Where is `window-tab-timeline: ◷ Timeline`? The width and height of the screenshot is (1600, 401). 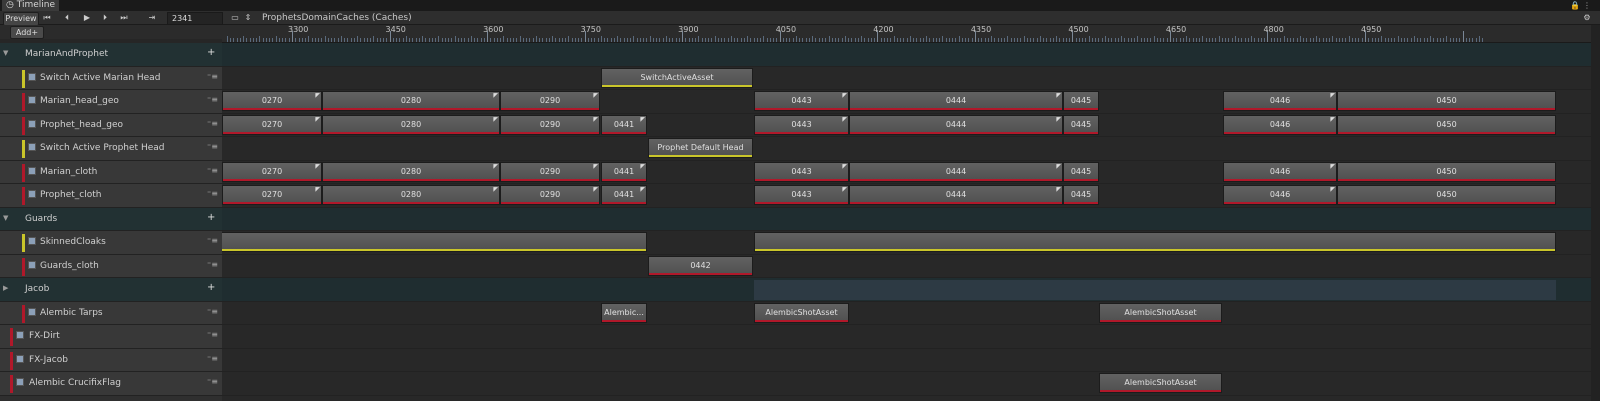
window-tab-timeline: ◷ Timeline is located at coordinates (31, 5).